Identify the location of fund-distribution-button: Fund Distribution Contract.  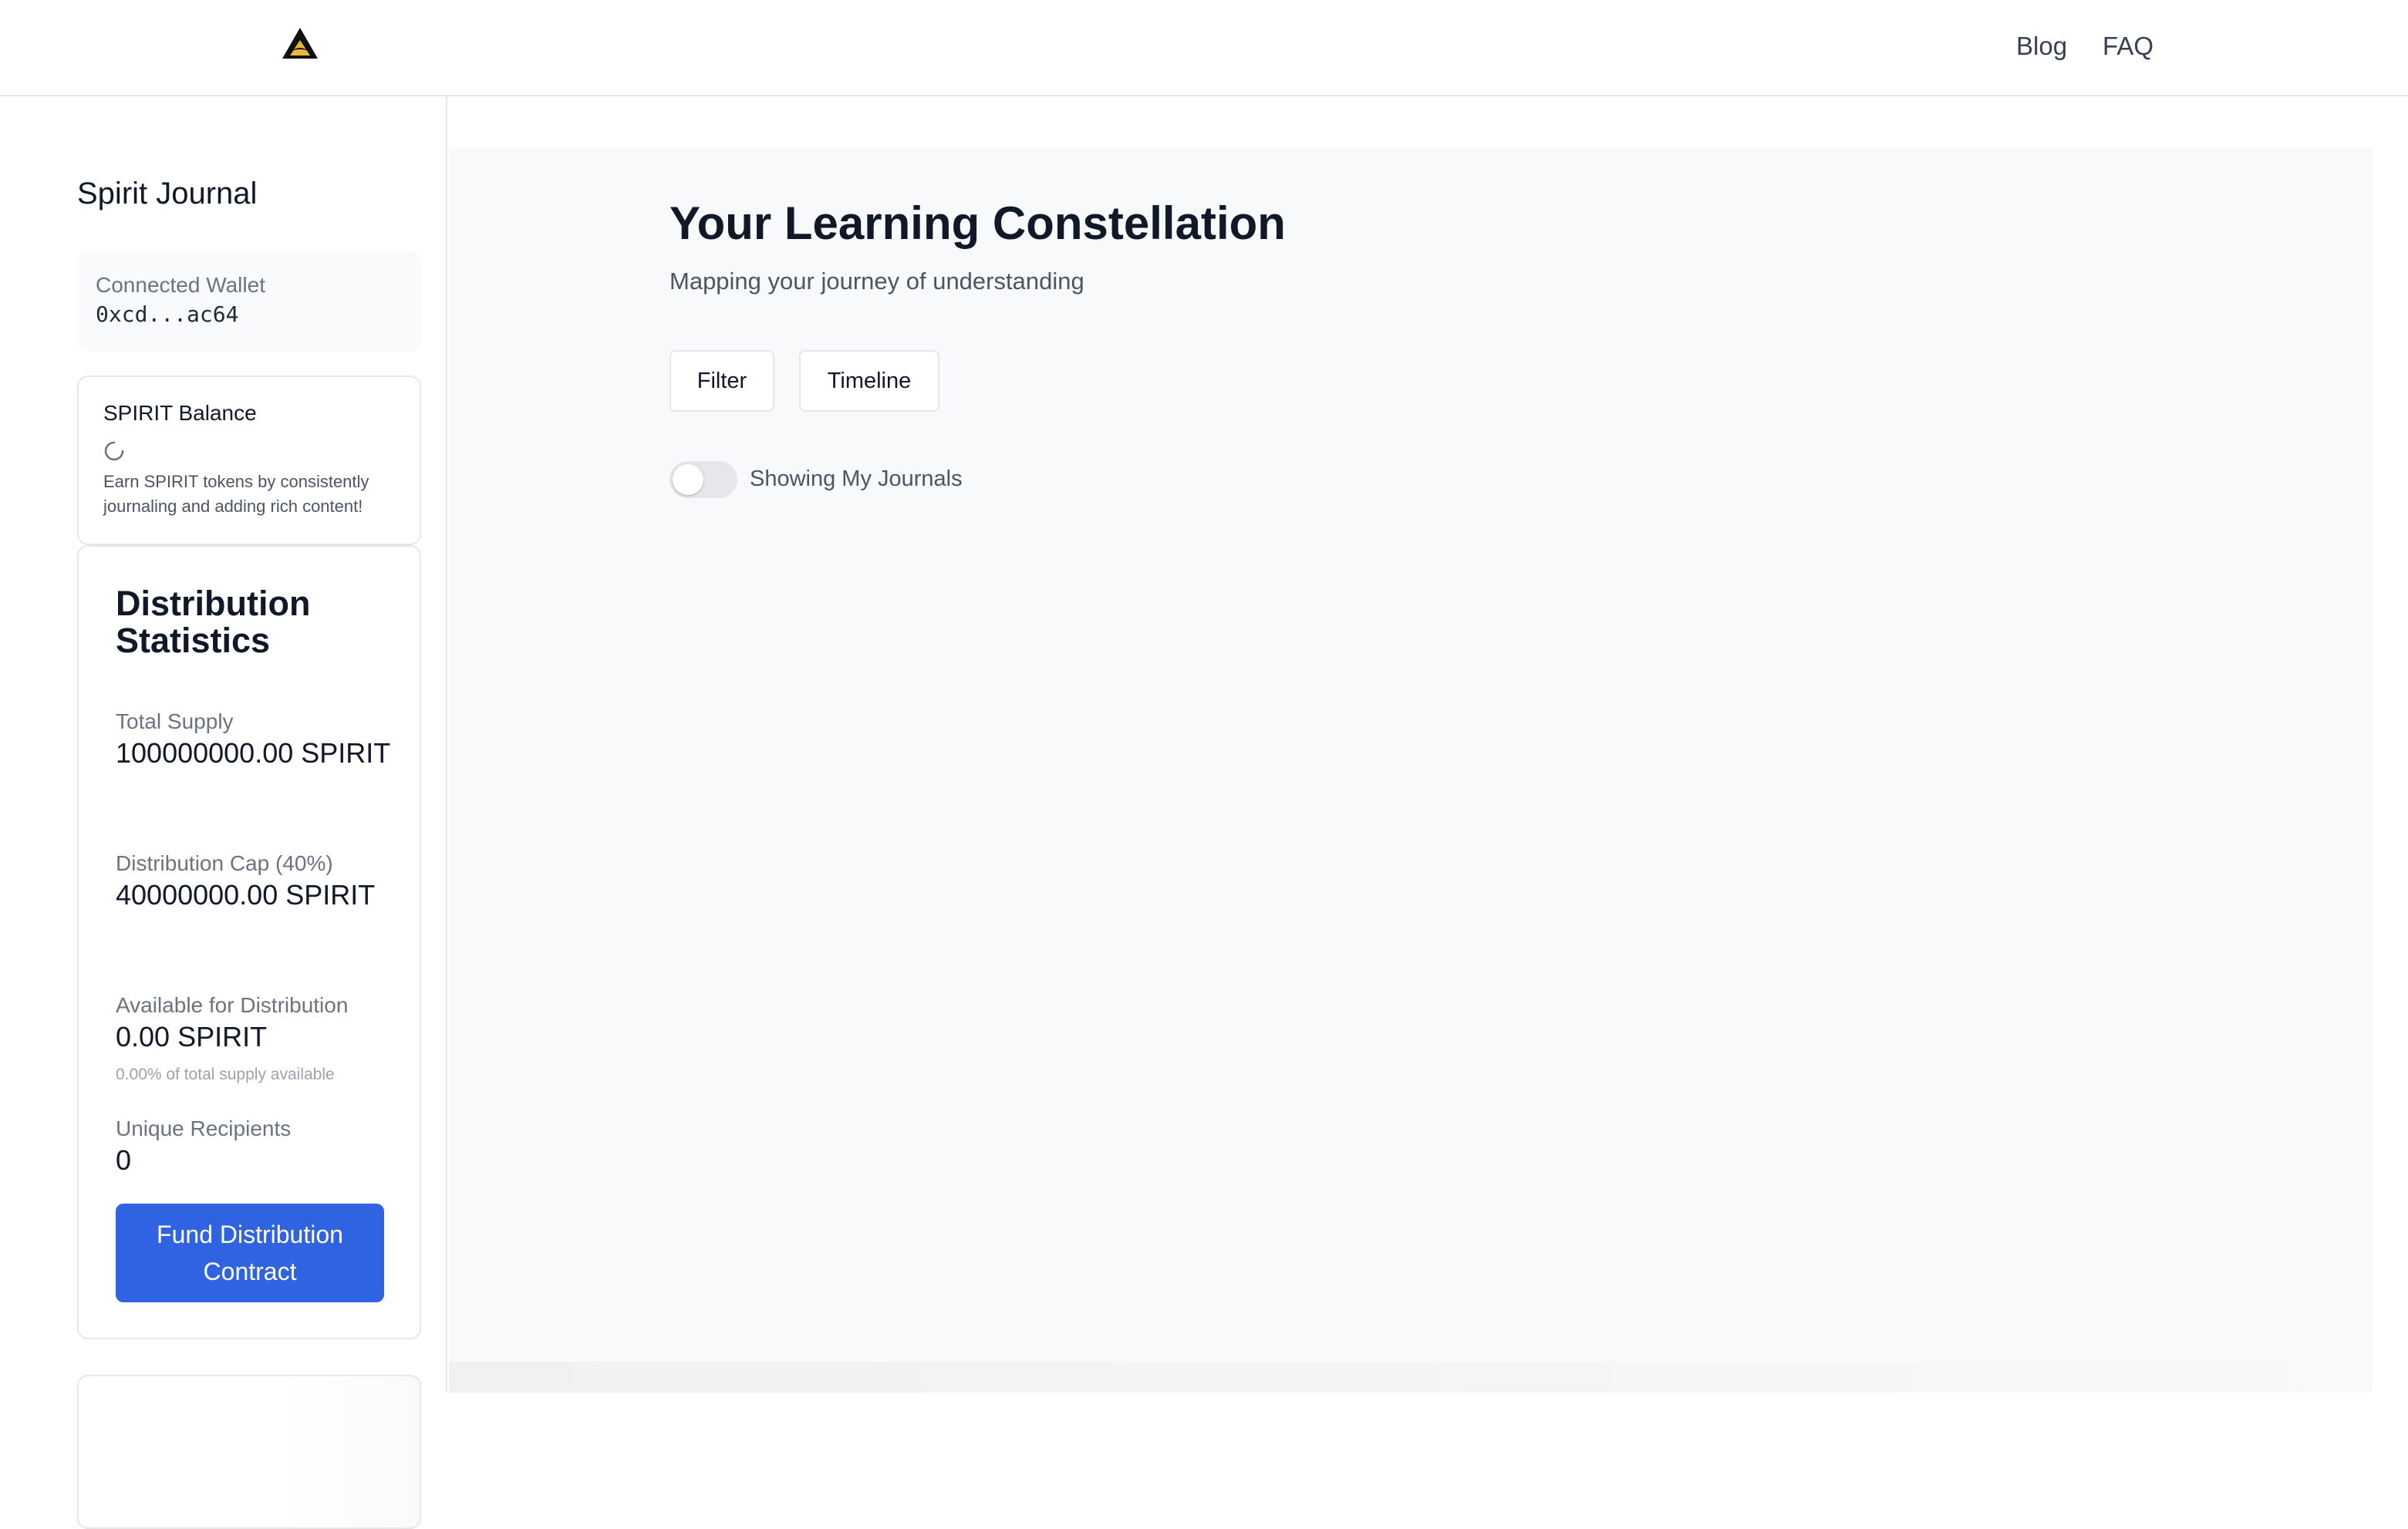
(250, 1253).